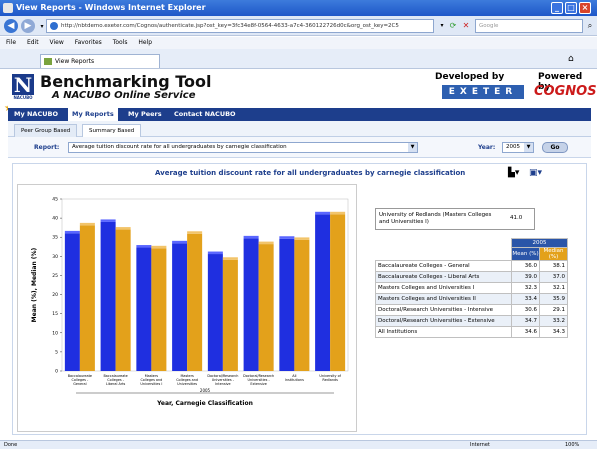  Describe the element at coordinates (572, 445) in the screenshot. I see `zoom-text: 100%` at that location.